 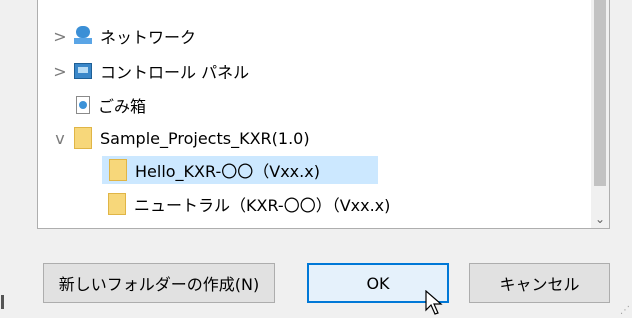 I want to click on tree-item-label: コントロール パネル, so click(x=175, y=72).